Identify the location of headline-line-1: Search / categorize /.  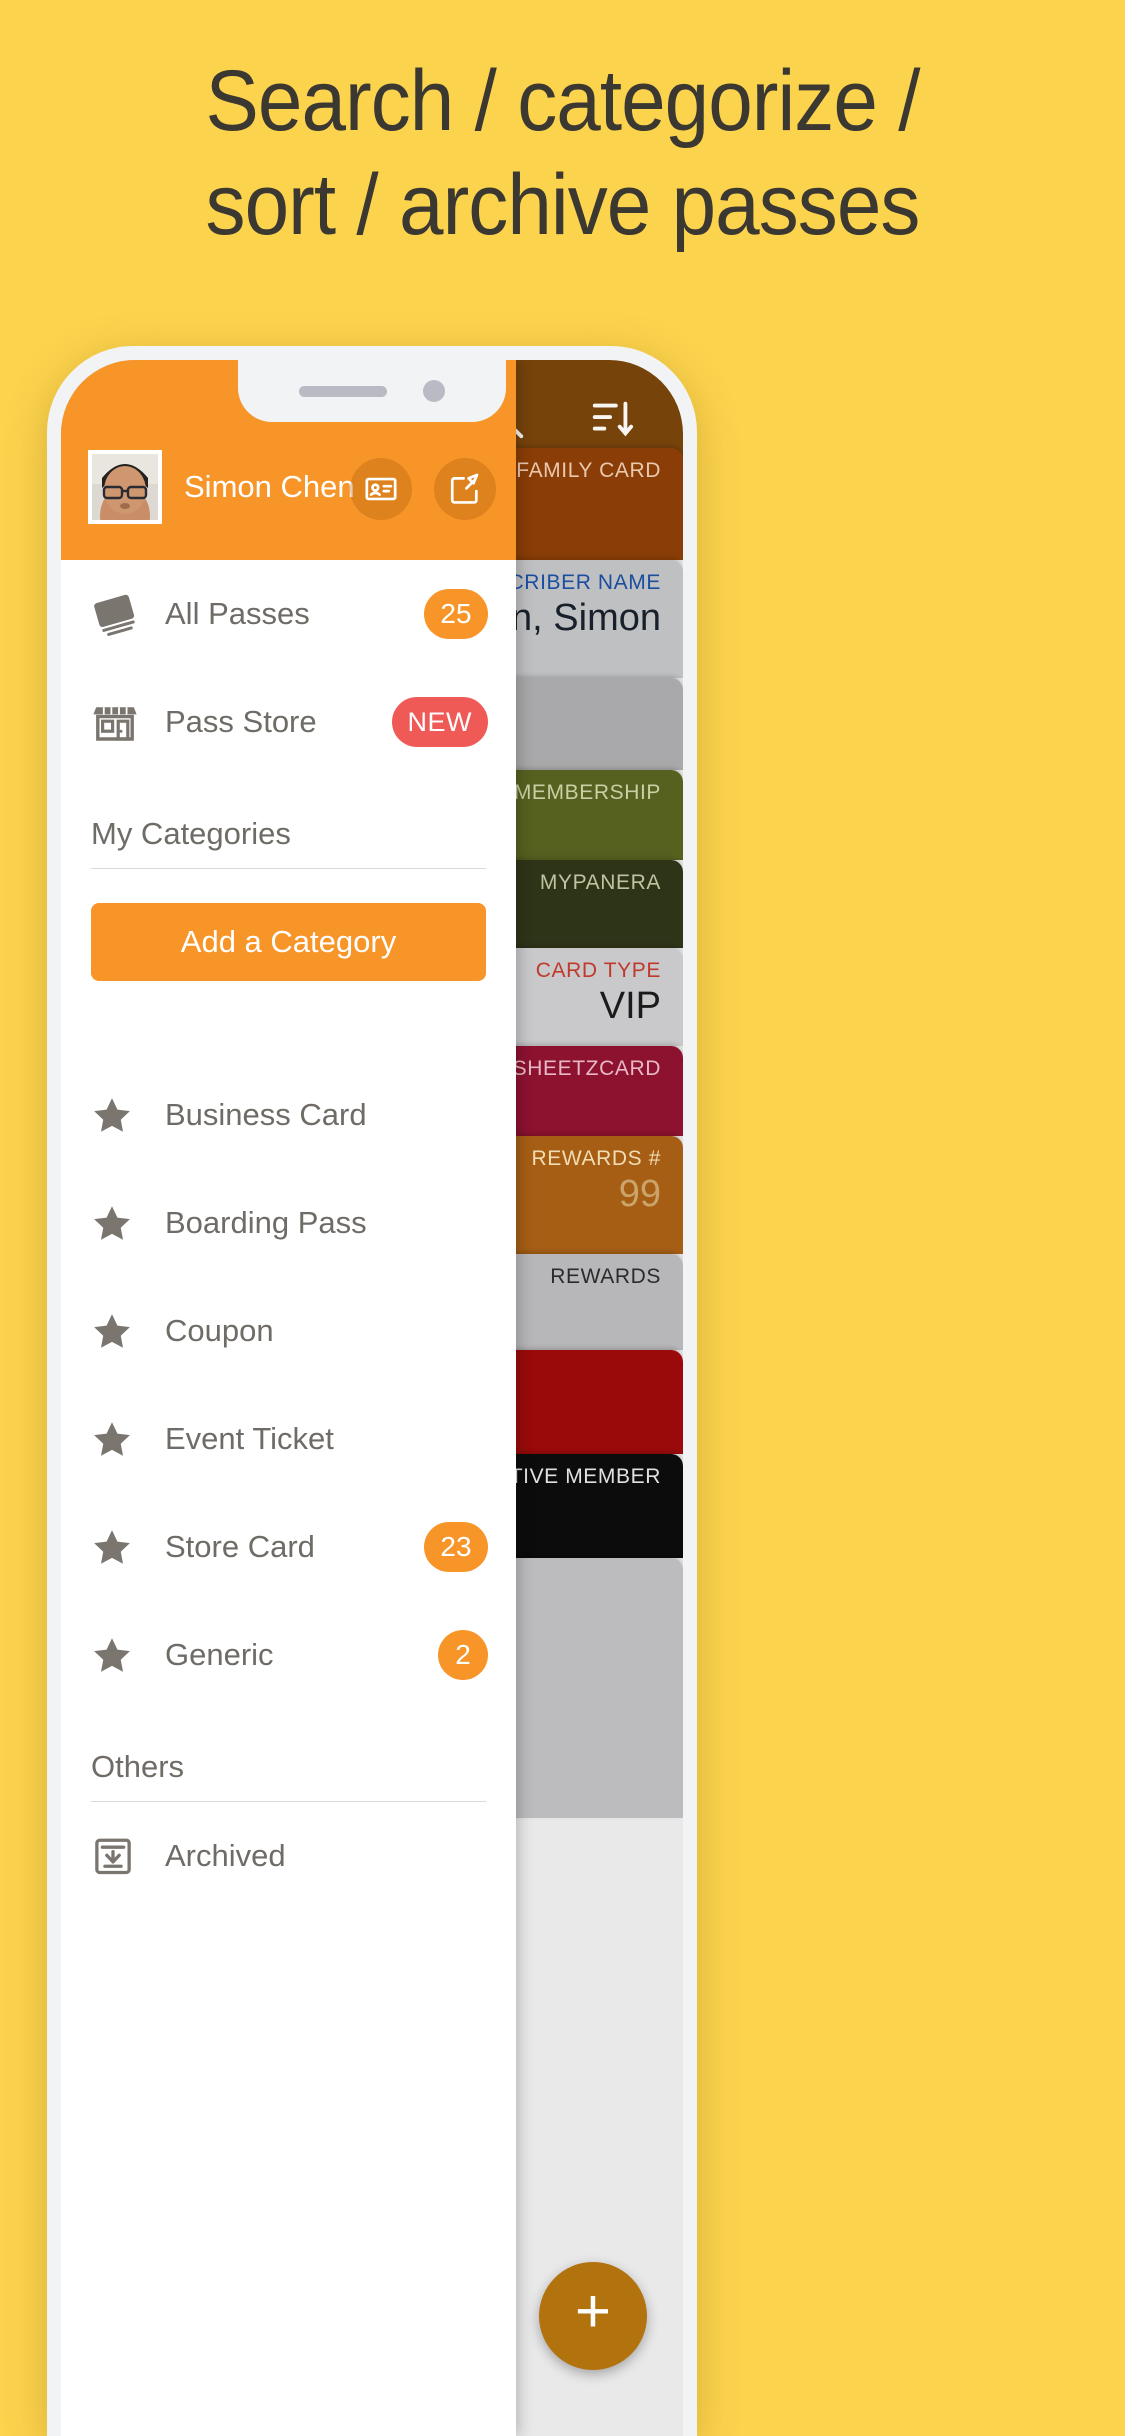
(562, 101).